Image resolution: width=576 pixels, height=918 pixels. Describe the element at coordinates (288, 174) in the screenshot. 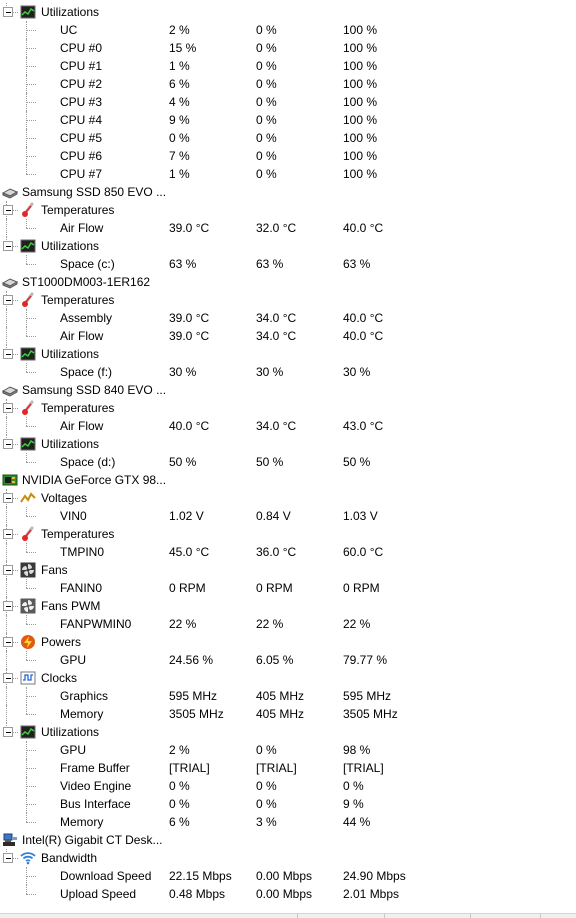

I see `sensor-row: CPU #7 1 % 0 % 100 %` at that location.